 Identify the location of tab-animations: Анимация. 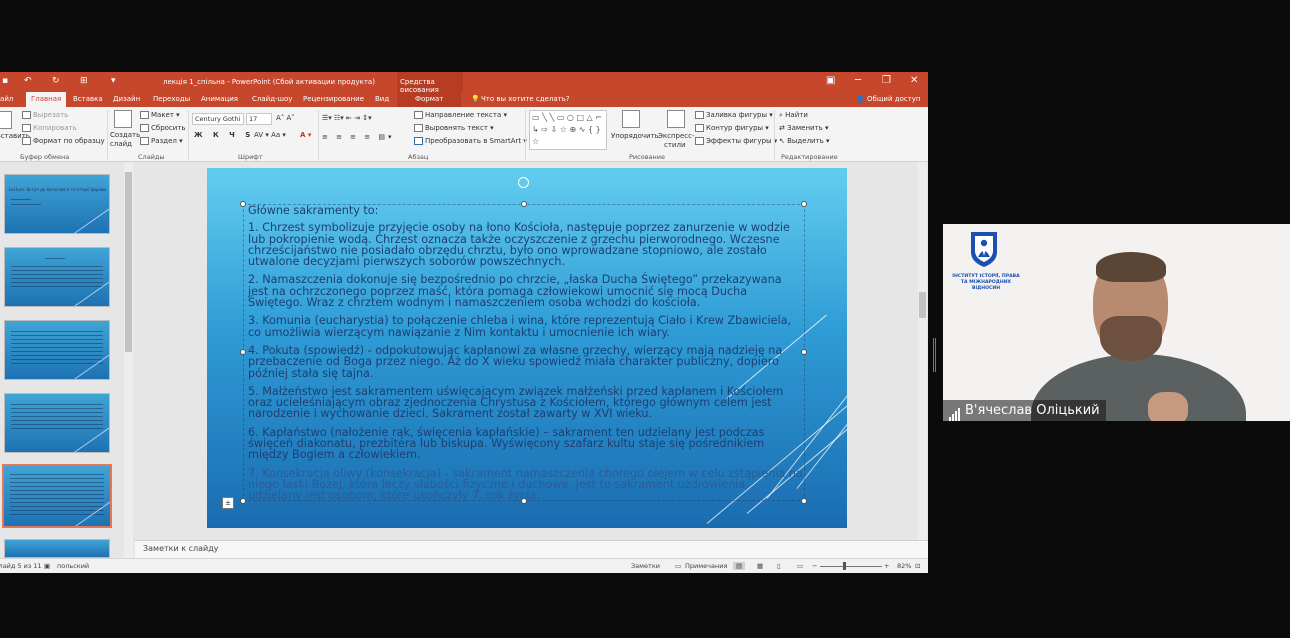
(219, 99).